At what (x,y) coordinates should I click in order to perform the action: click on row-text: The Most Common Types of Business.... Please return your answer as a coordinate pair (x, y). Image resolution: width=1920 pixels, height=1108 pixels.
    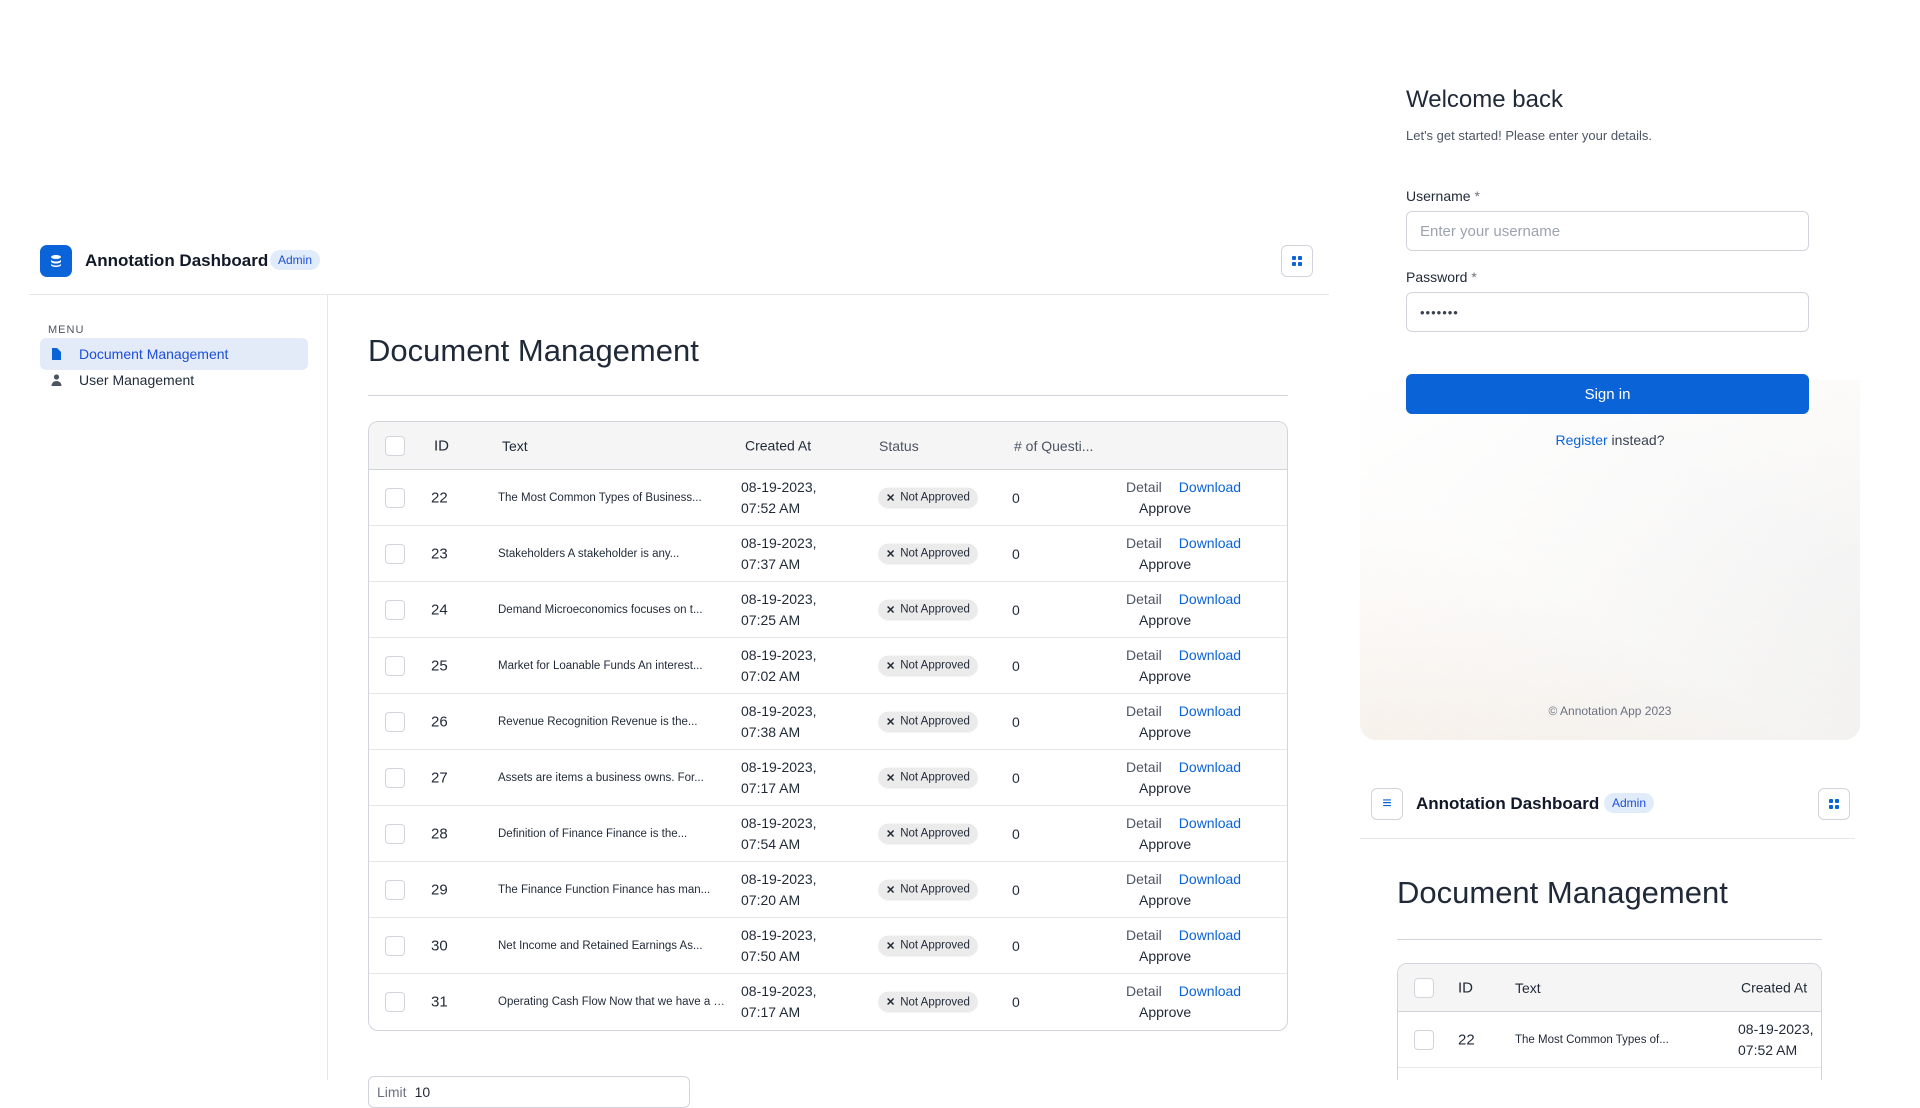
    Looking at the image, I should click on (600, 497).